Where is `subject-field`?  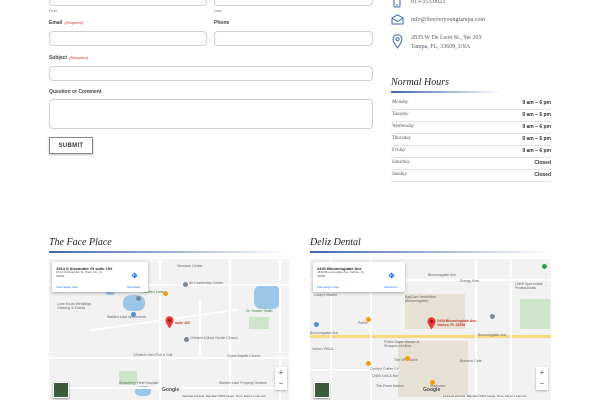
subject-field is located at coordinates (211, 73).